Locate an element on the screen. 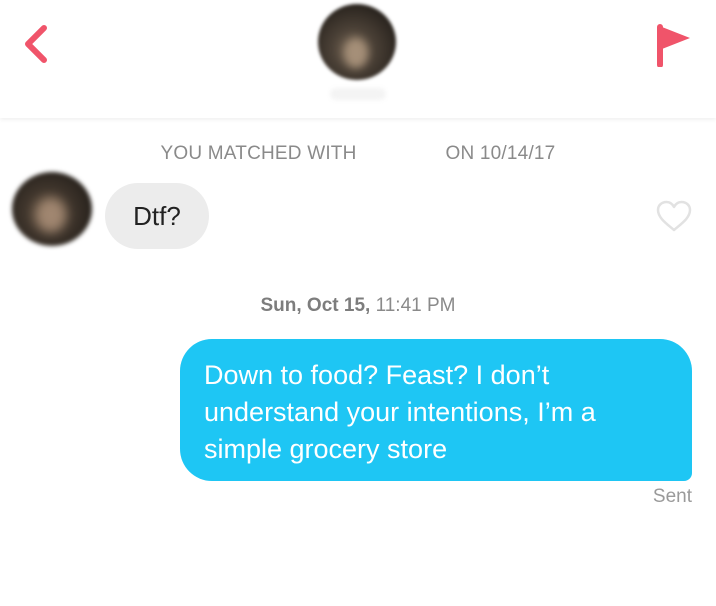  flag-icon is located at coordinates (673, 45).